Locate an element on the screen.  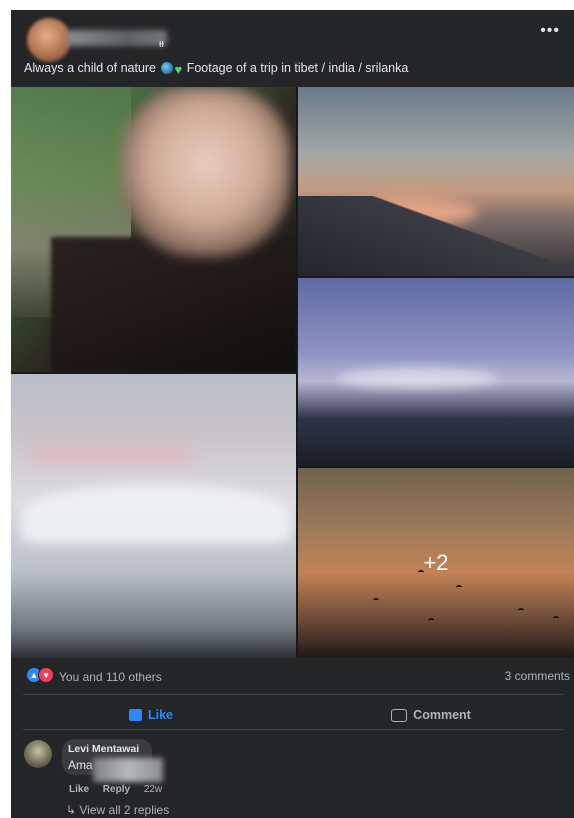
comment-meta: Like Reply 22w is located at coordinates (121, 789).